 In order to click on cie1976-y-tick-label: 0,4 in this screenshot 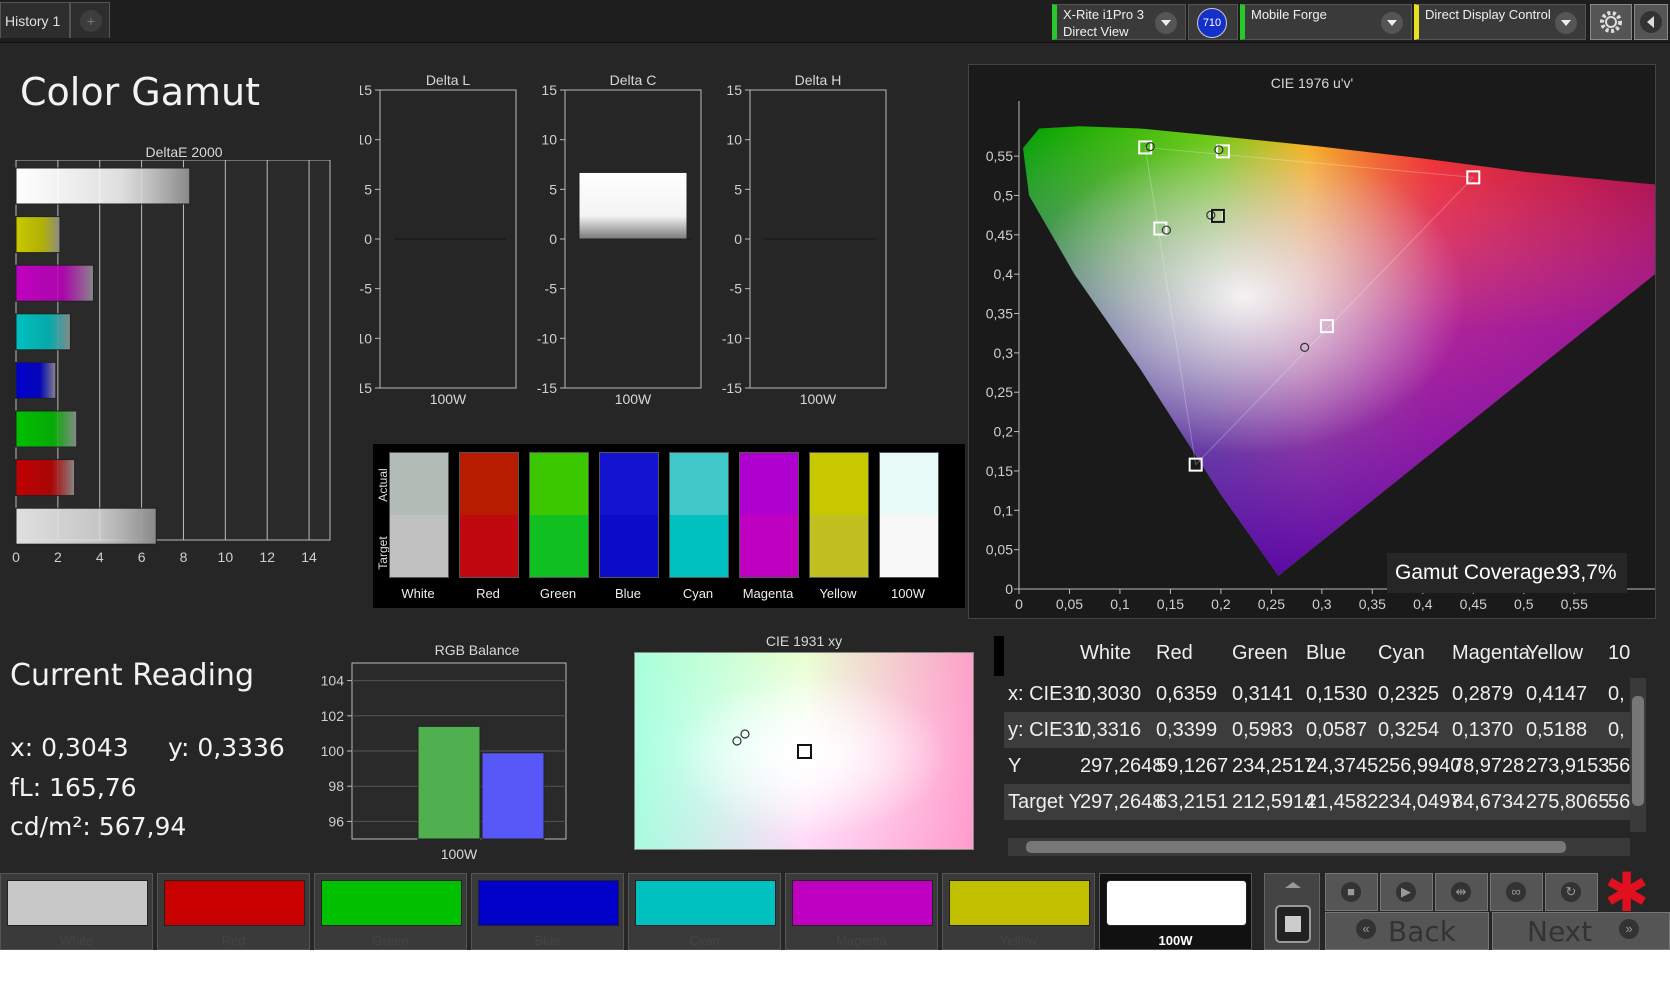, I will do `click(1004, 274)`.